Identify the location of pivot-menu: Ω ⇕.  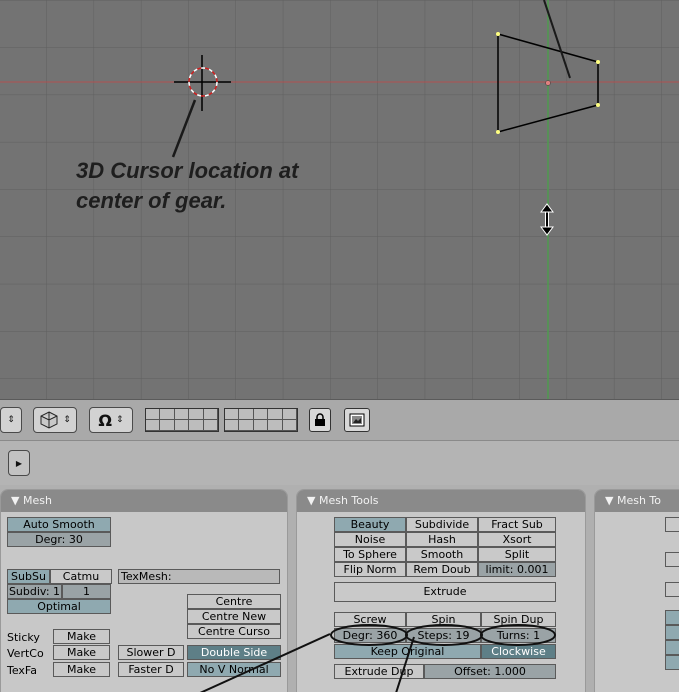
(111, 420).